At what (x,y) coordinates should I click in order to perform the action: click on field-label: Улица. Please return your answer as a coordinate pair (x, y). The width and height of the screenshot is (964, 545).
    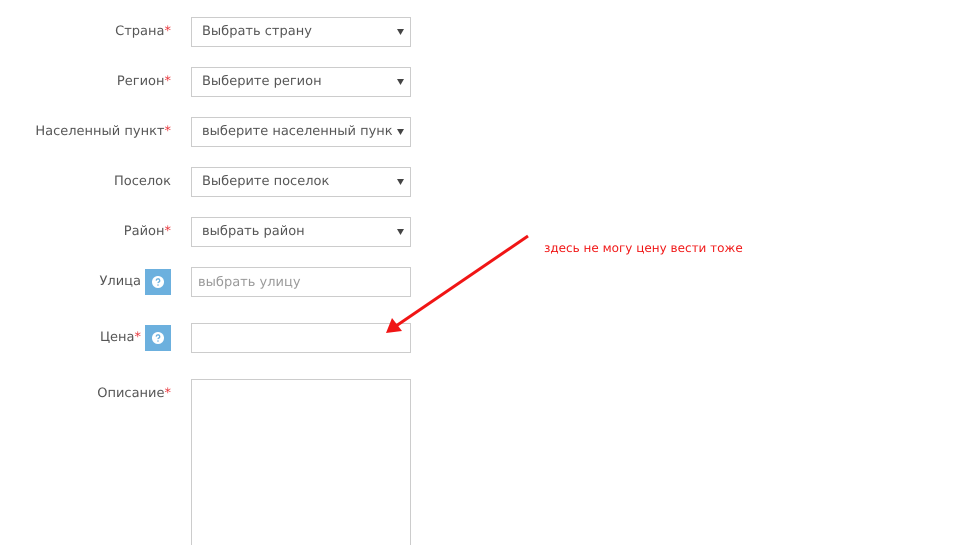
    Looking at the image, I should click on (120, 282).